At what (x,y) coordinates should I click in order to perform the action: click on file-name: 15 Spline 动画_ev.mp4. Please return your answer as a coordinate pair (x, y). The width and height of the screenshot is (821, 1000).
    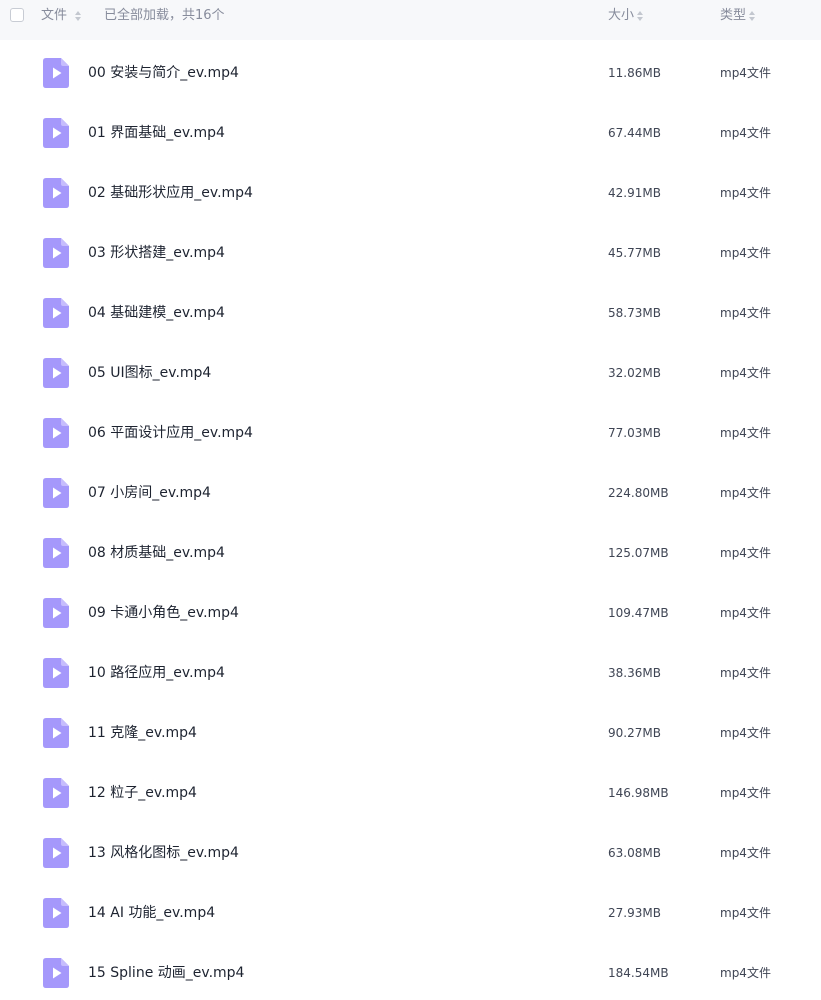
    Looking at the image, I should click on (166, 973).